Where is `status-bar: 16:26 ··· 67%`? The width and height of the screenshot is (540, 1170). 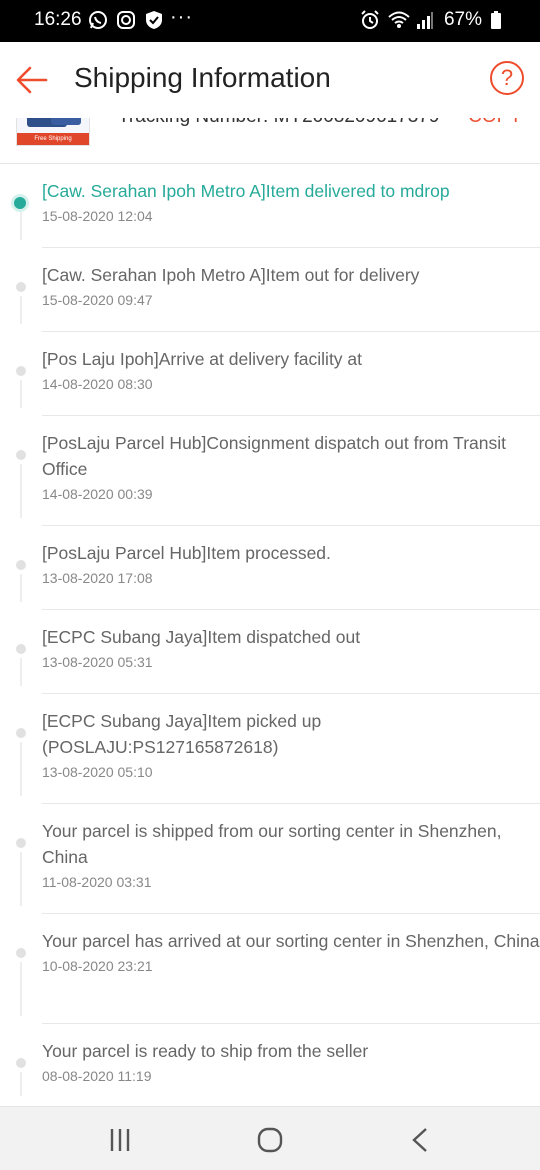
status-bar: 16:26 ··· 67% is located at coordinates (270, 21).